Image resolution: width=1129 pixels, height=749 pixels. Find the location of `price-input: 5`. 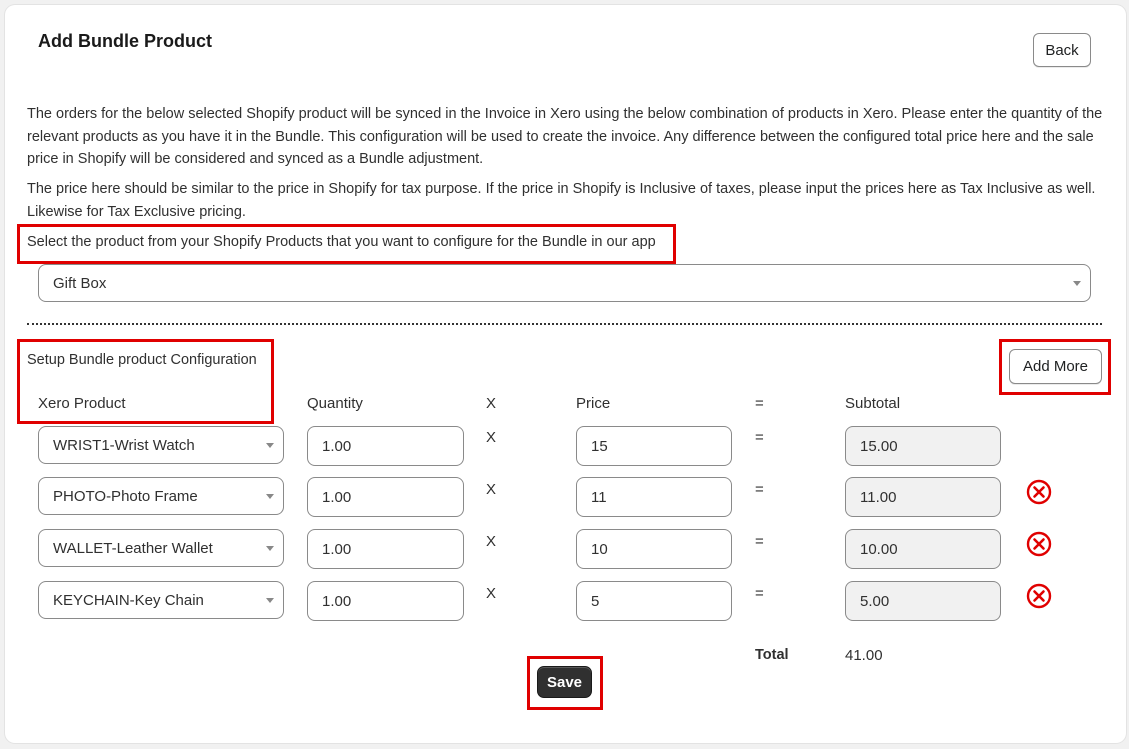

price-input: 5 is located at coordinates (654, 601).